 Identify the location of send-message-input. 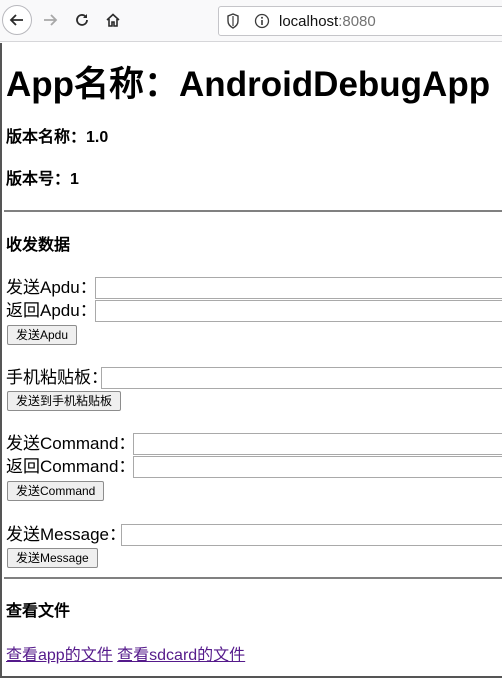
(311, 535).